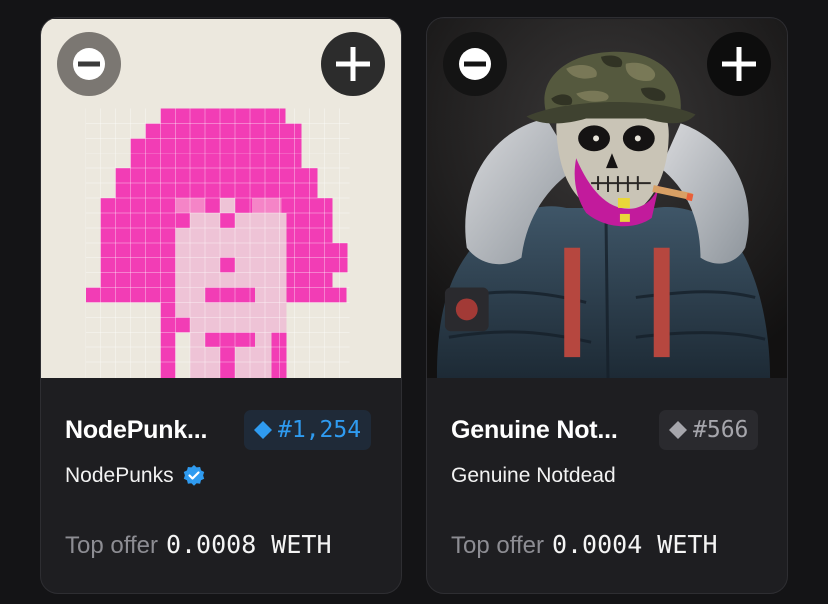  I want to click on collection-name: Genuine Notdead, so click(533, 475).